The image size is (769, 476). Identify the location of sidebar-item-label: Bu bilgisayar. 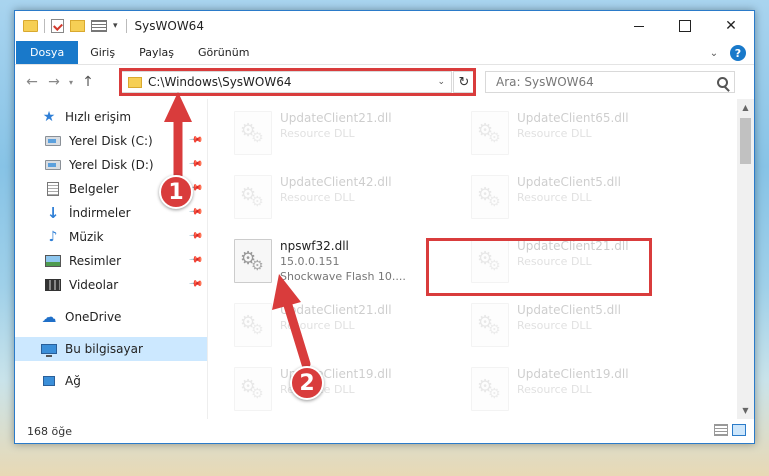
(104, 349).